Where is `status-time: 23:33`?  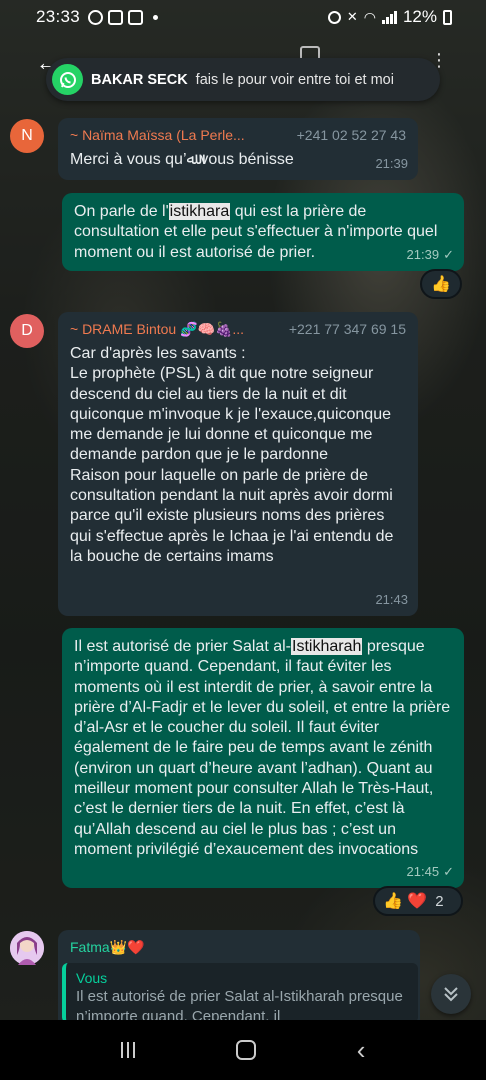
status-time: 23:33 is located at coordinates (58, 16).